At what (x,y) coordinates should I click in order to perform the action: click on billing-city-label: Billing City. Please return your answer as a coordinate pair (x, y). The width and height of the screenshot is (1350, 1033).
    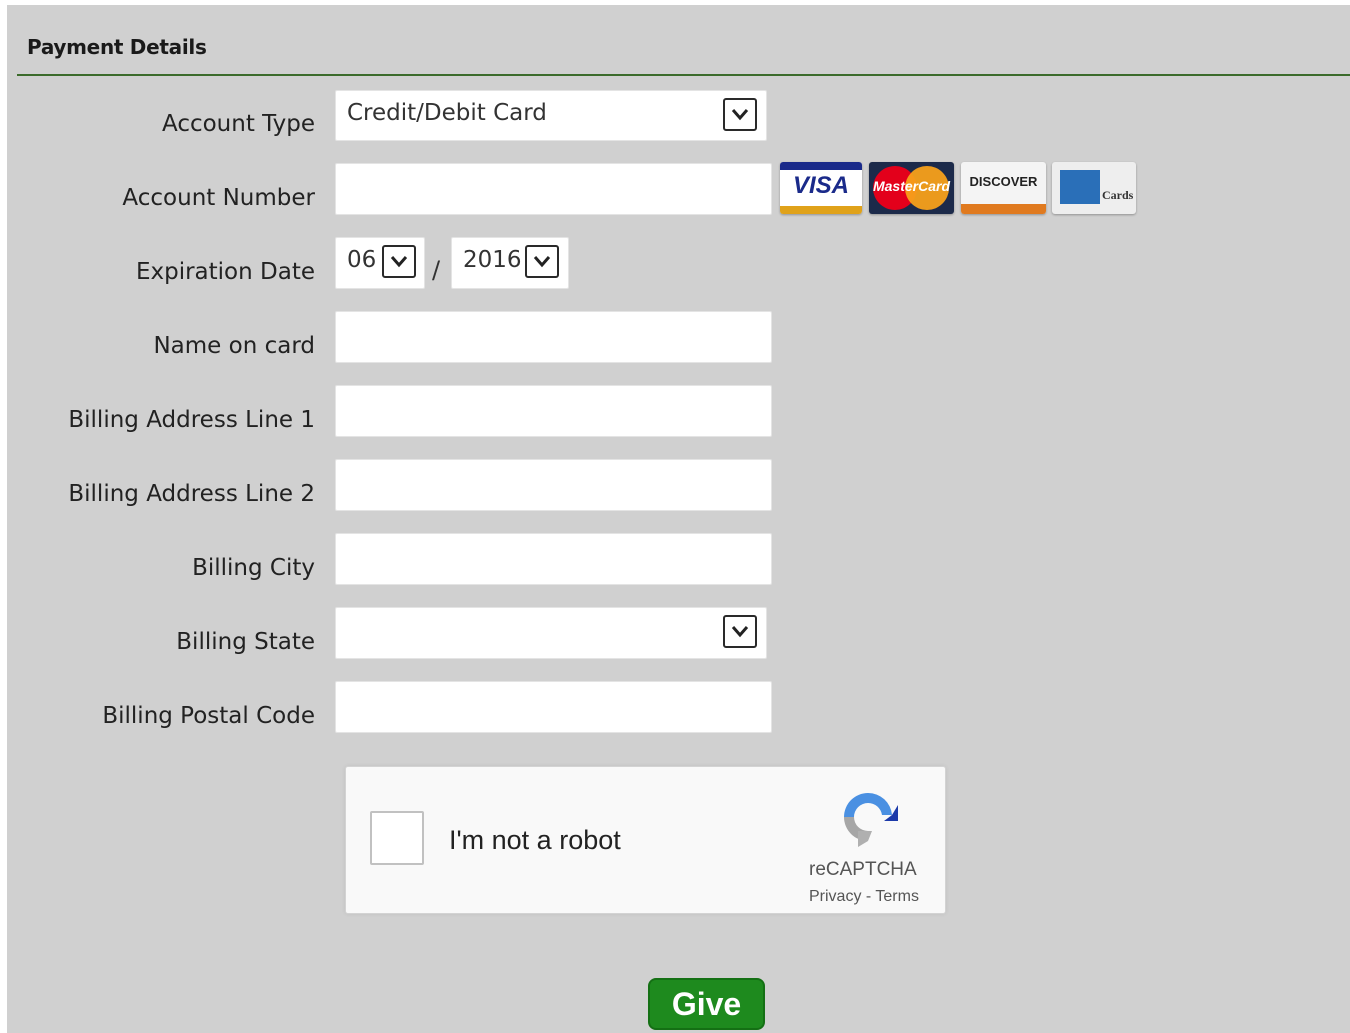
    Looking at the image, I should click on (253, 568).